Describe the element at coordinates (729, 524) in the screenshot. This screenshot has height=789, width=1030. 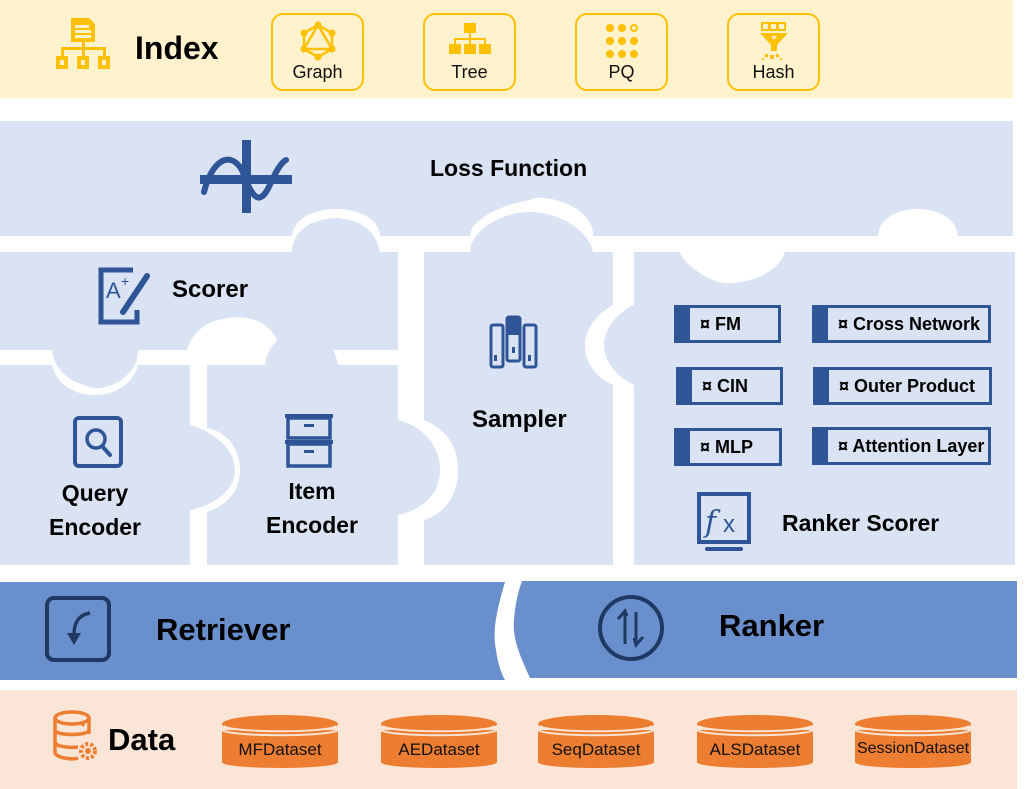
I see `svg-text: x` at that location.